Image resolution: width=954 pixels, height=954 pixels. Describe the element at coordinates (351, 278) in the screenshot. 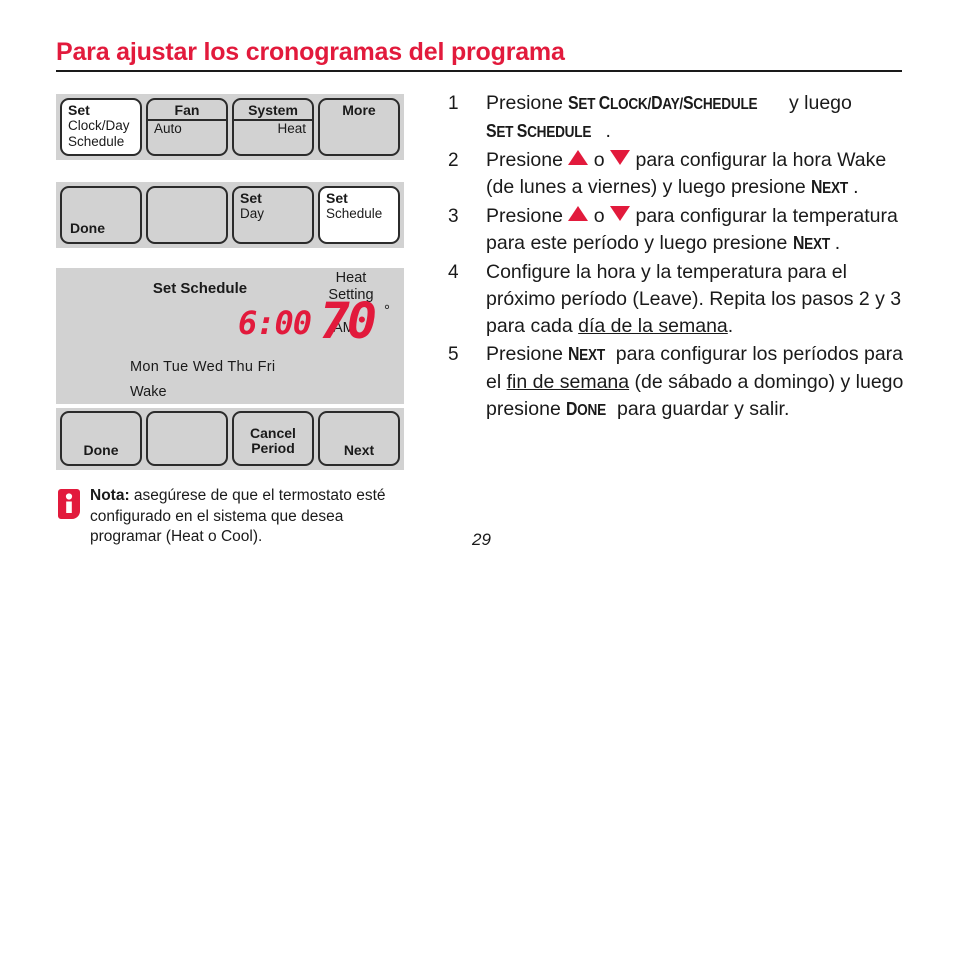

I see `lcd-heat-label-line1: Heat` at that location.